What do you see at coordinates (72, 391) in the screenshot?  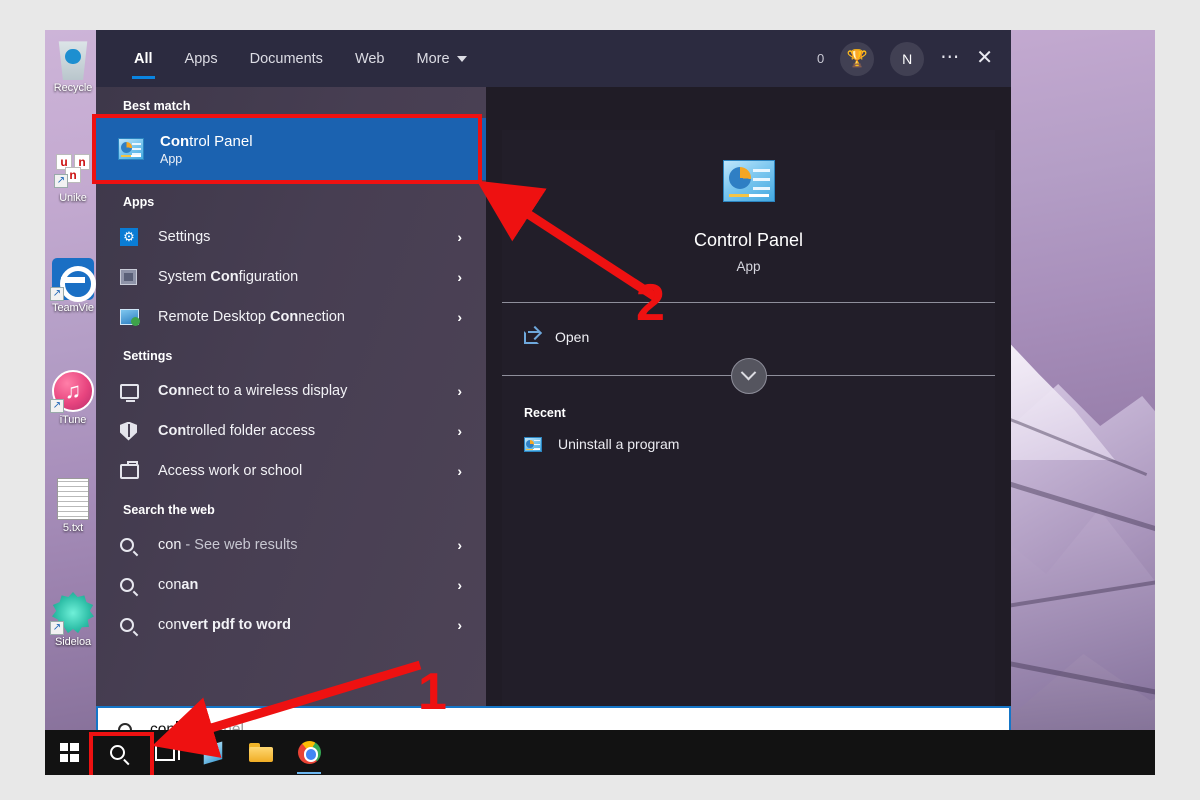 I see `itunes-icon: ↗` at bounding box center [72, 391].